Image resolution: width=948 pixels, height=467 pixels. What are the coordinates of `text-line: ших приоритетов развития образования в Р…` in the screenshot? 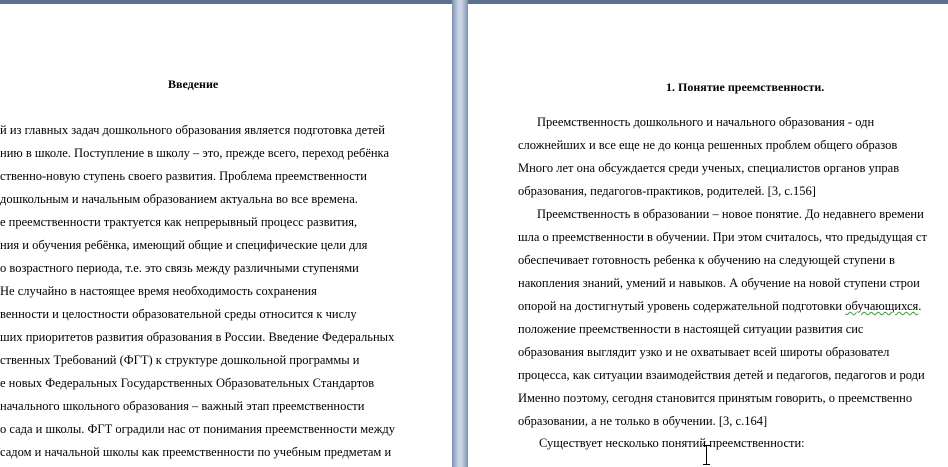 It's located at (197, 337).